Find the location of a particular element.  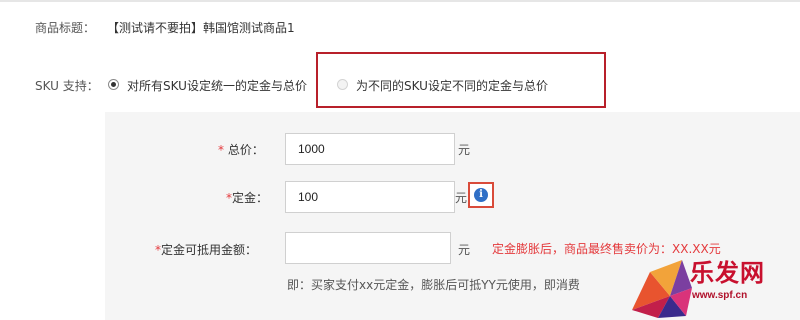

sku-unified-label: 对所有SKU设定统一的定金与总价 is located at coordinates (217, 85).